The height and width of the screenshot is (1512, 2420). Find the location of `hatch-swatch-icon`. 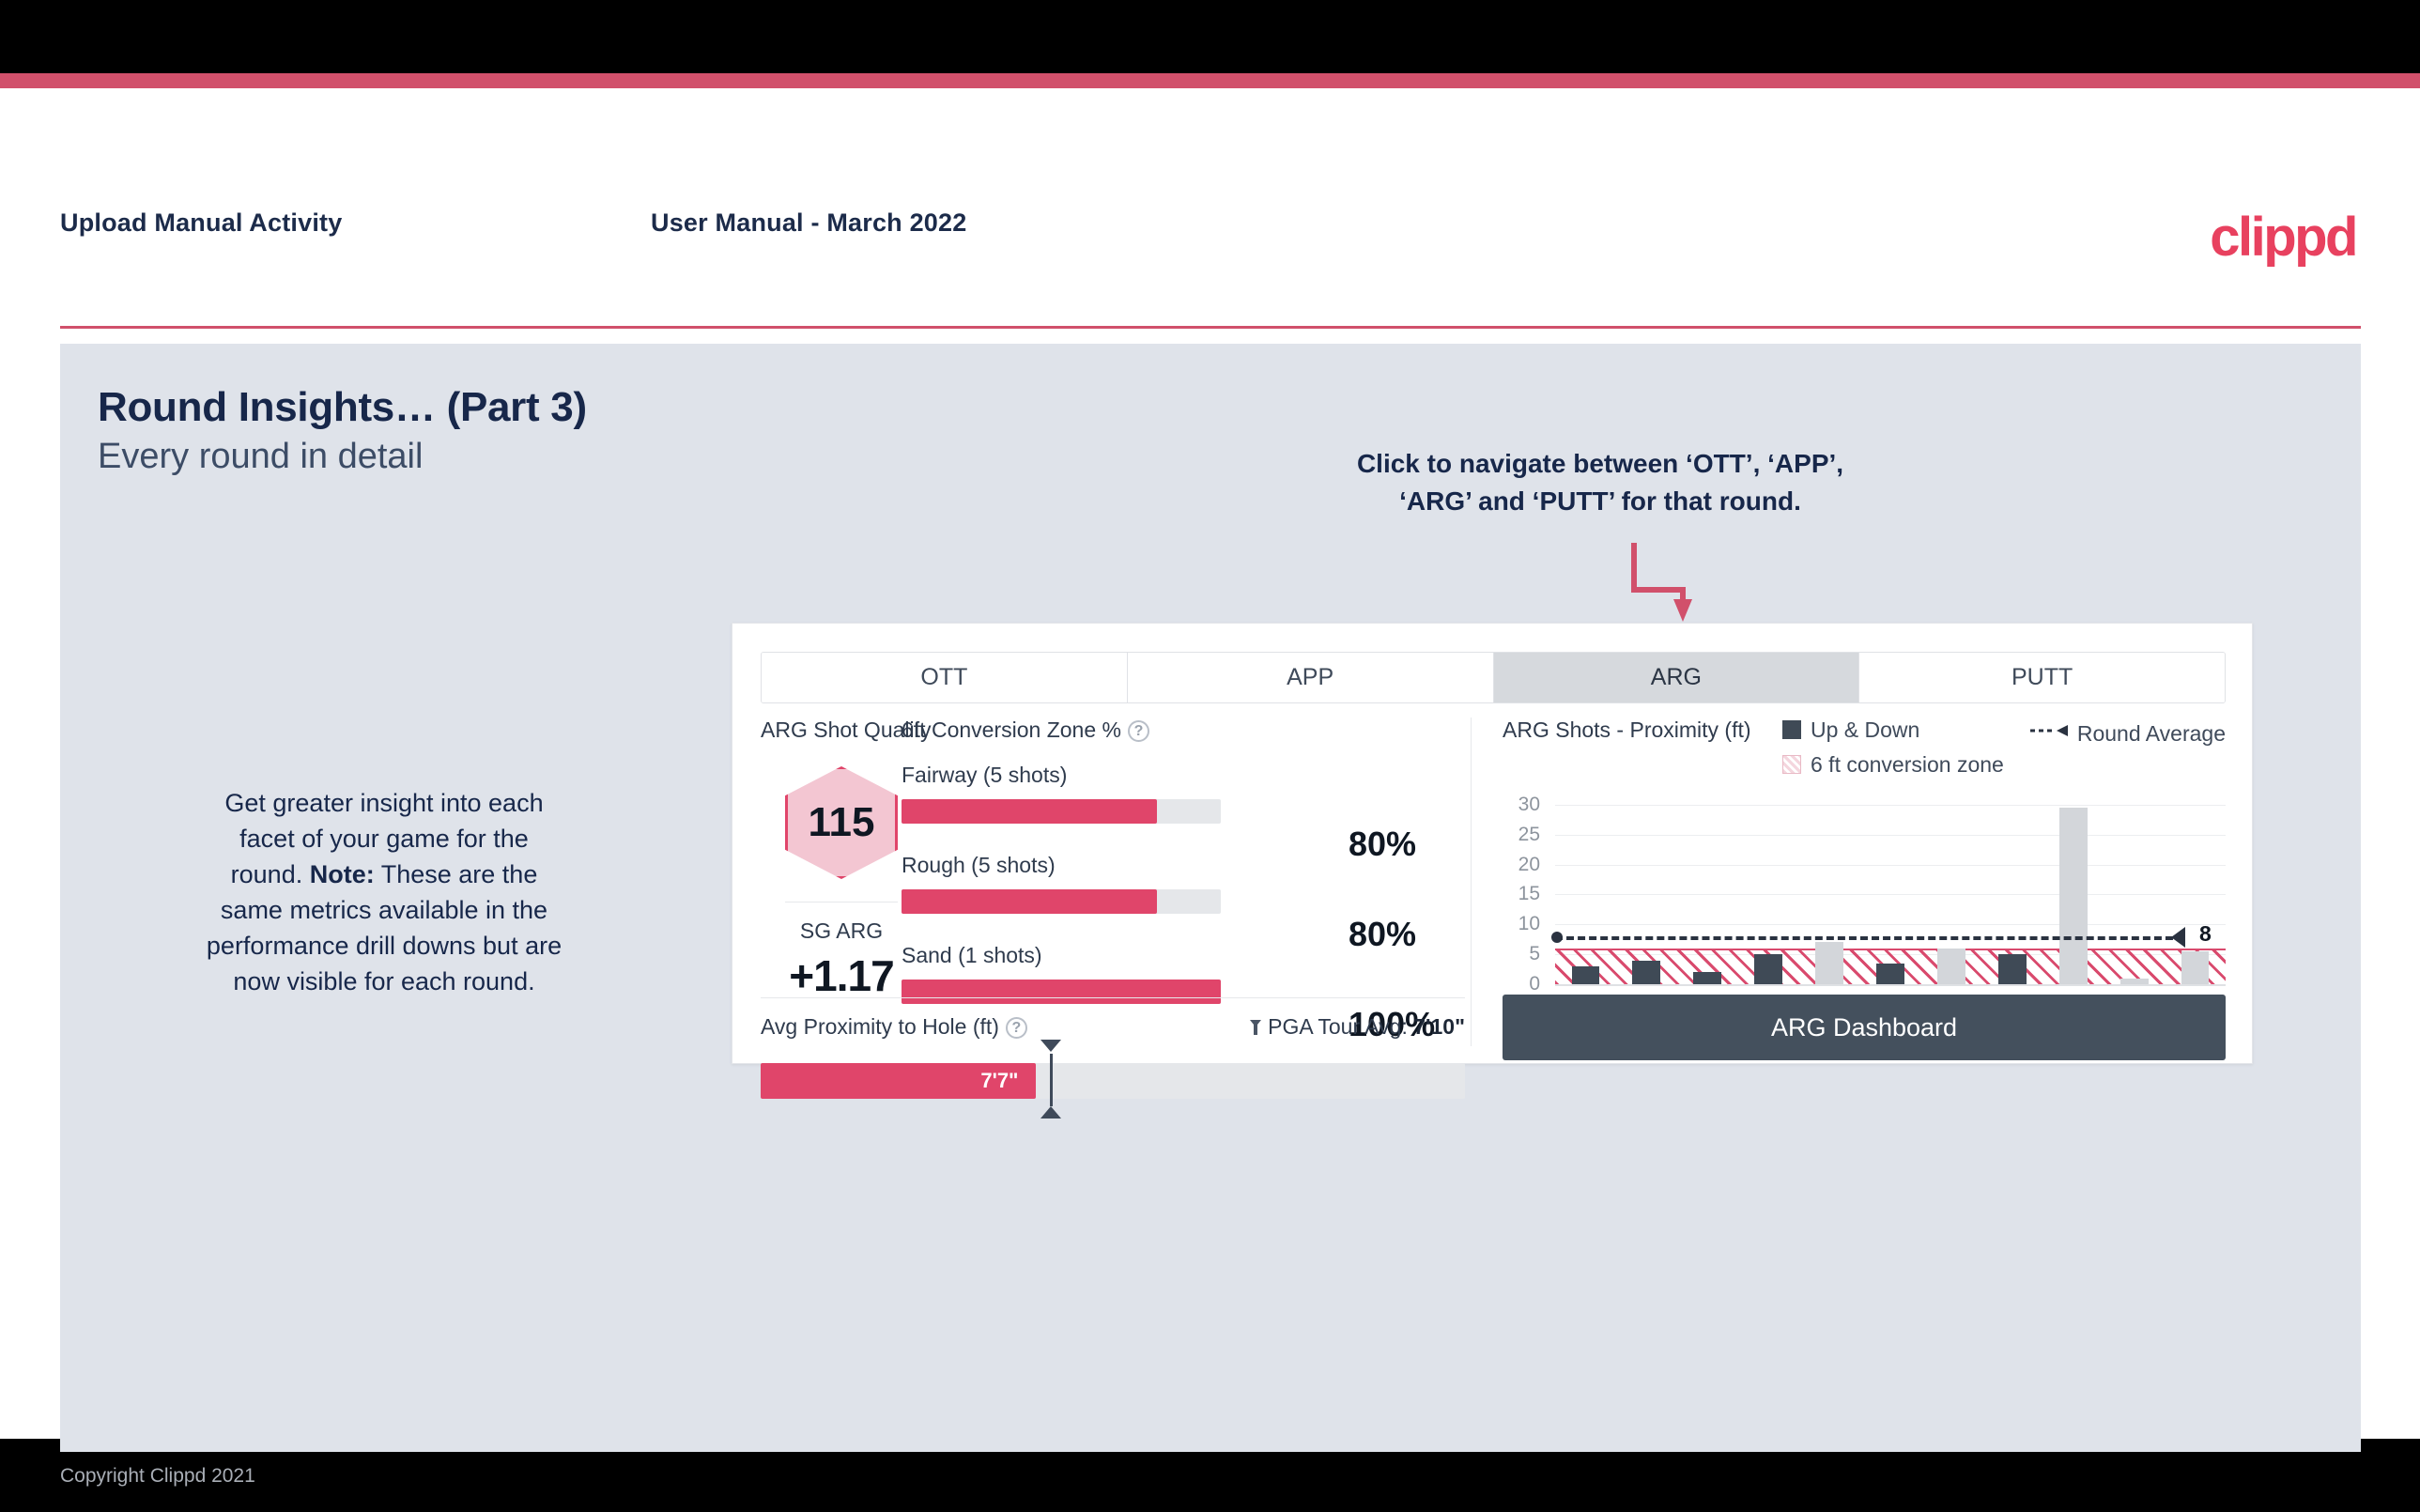

hatch-swatch-icon is located at coordinates (1791, 765).